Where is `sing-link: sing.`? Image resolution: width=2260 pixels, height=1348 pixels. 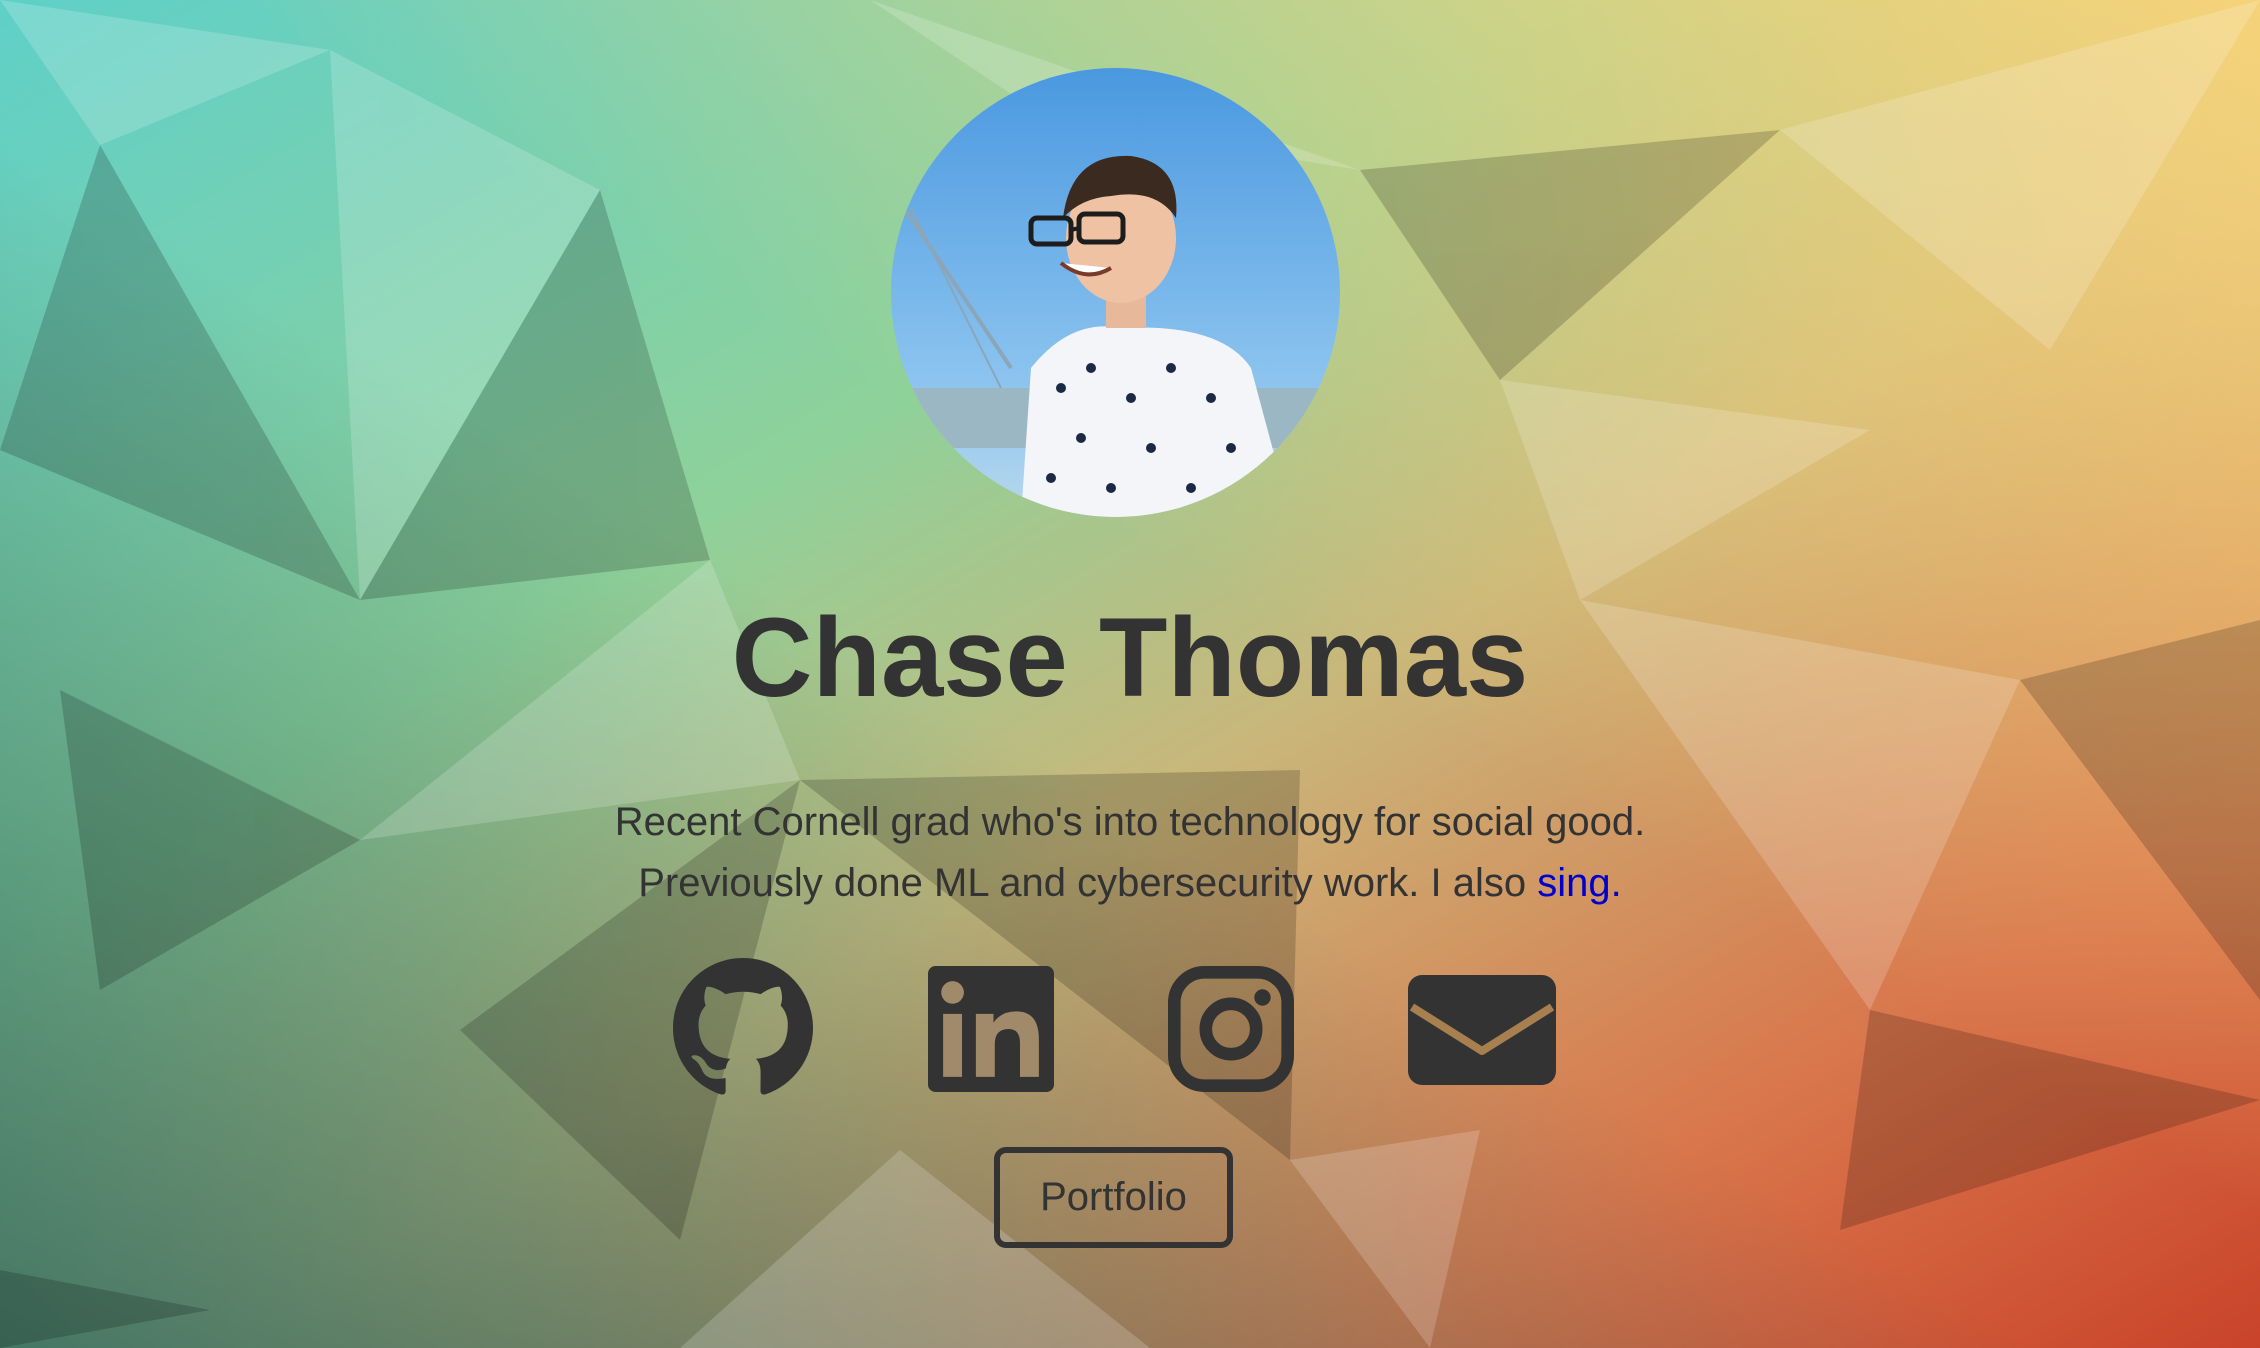 sing-link: sing. is located at coordinates (1579, 883).